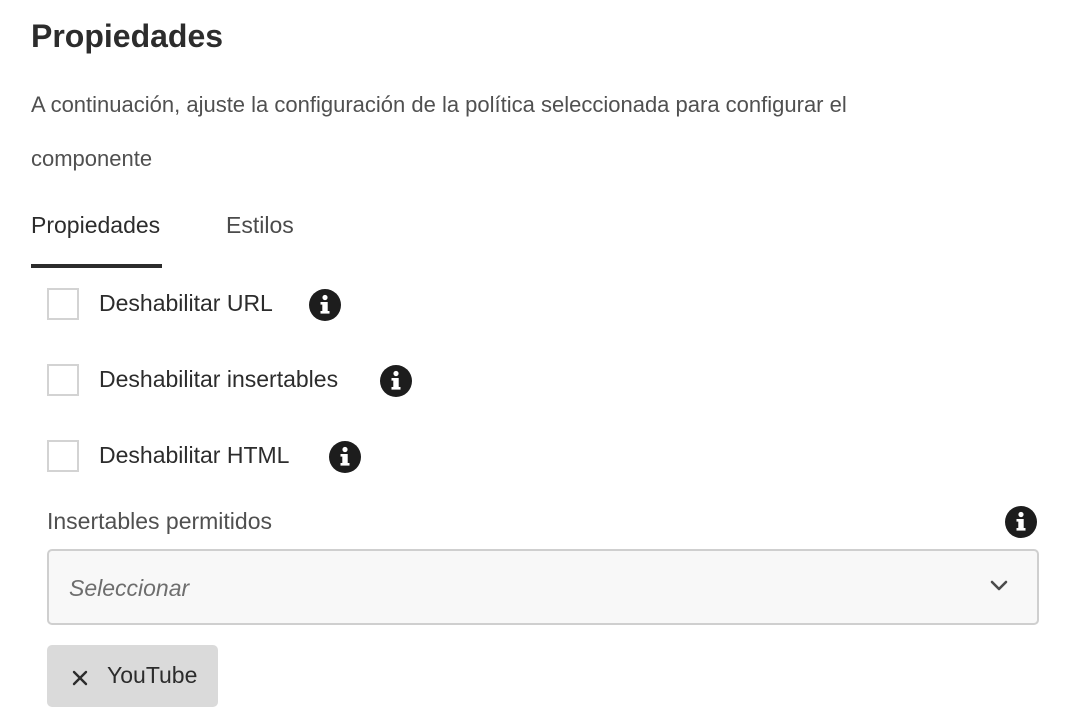 This screenshot has width=1072, height=712. What do you see at coordinates (543, 587) in the screenshot?
I see `allowed-embeds-select: Seleccionar` at bounding box center [543, 587].